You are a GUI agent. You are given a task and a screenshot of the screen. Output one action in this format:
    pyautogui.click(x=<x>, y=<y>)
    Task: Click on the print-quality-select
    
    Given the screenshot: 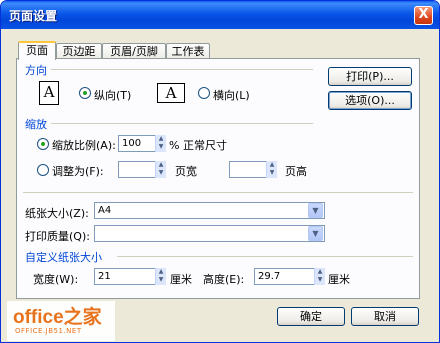 What is the action you would take?
    pyautogui.click(x=209, y=233)
    